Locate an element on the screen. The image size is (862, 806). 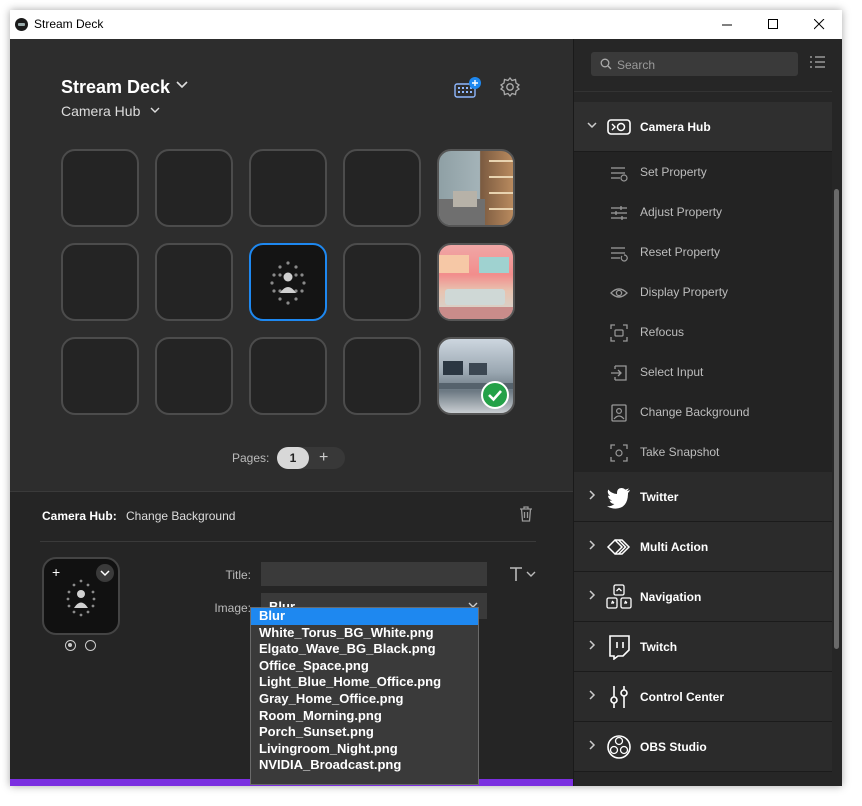
action-change-background: Change Background is located at coordinates (703, 412).